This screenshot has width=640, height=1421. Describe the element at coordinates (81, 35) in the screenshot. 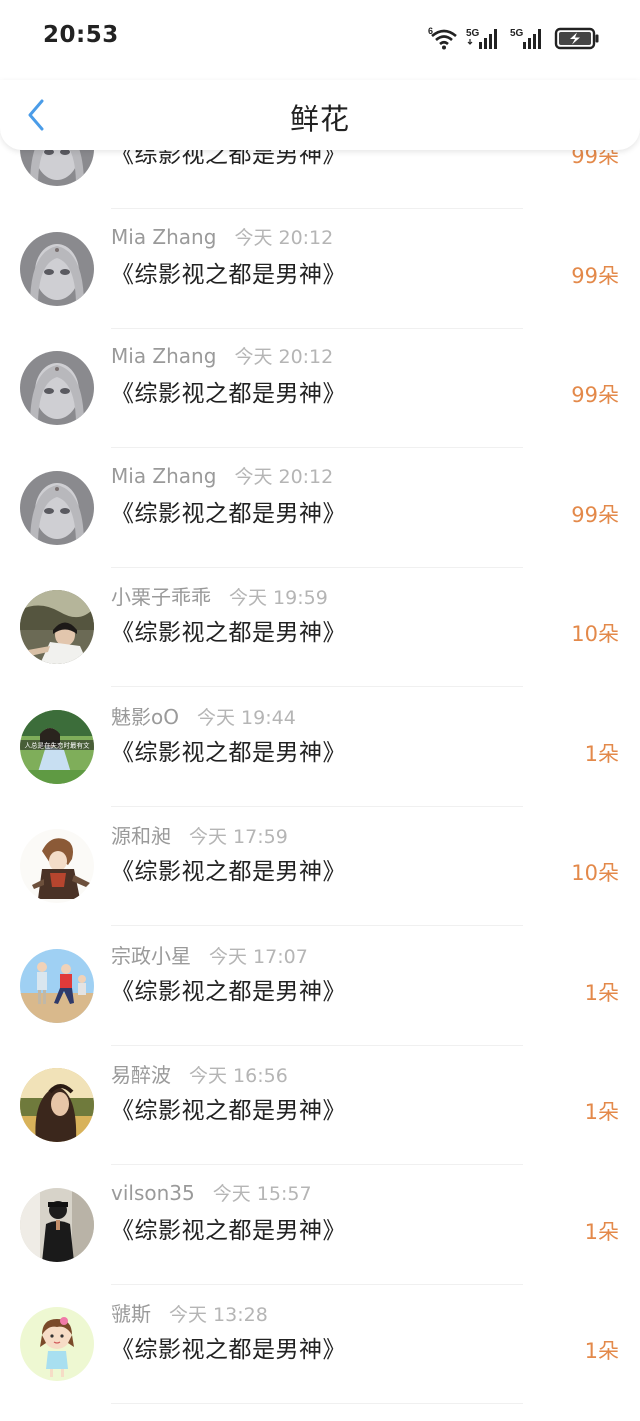

I see `status-time: 20:53` at that location.